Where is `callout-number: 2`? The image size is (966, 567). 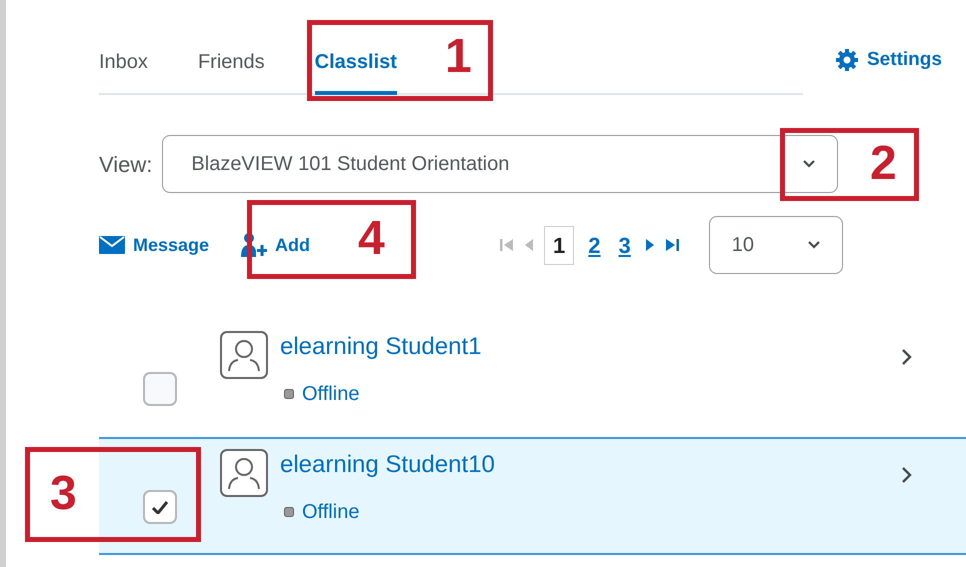
callout-number: 2 is located at coordinates (883, 164).